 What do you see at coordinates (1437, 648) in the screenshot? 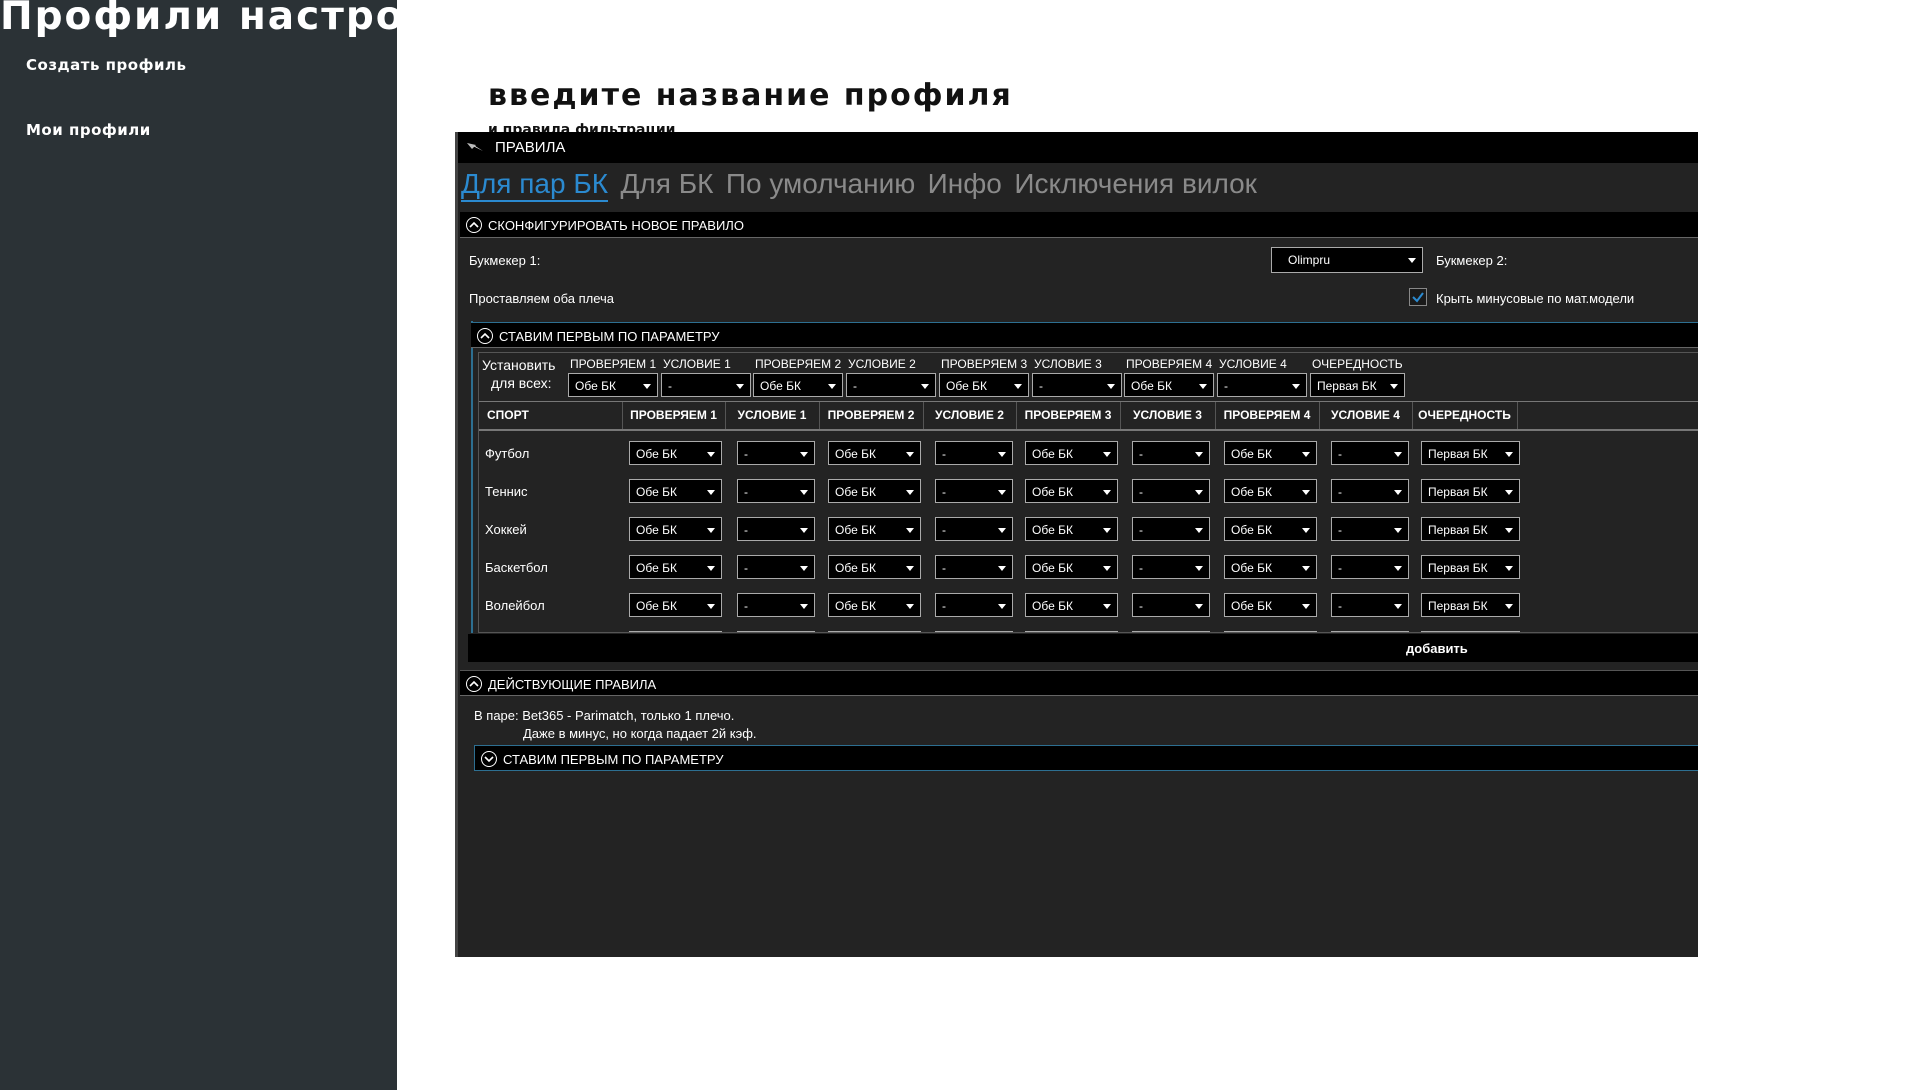
I see `add-button: добавить` at bounding box center [1437, 648].